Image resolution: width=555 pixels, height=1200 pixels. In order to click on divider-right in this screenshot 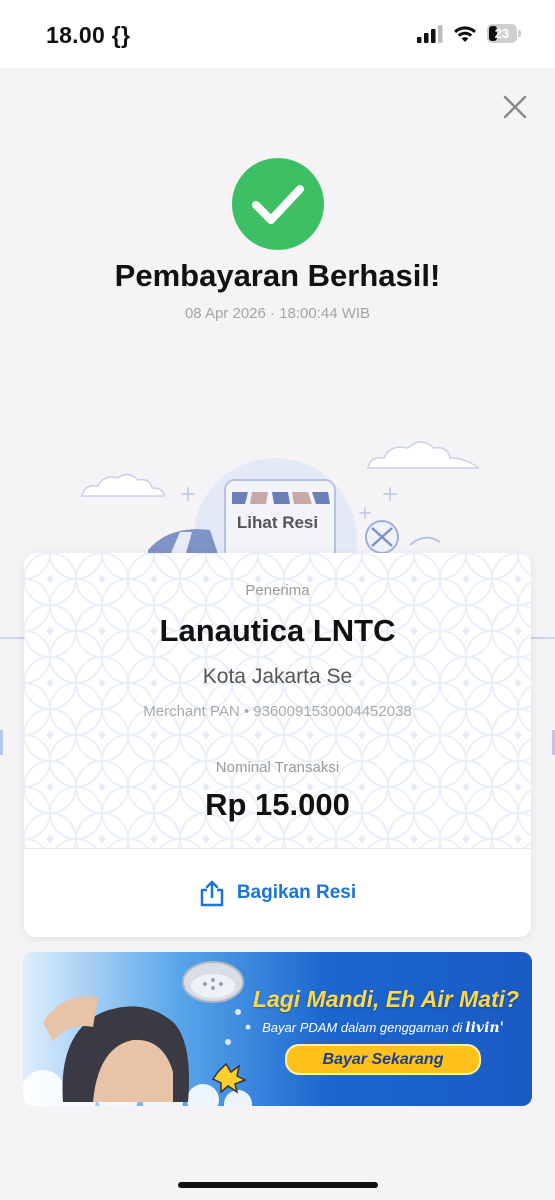, I will do `click(543, 638)`.